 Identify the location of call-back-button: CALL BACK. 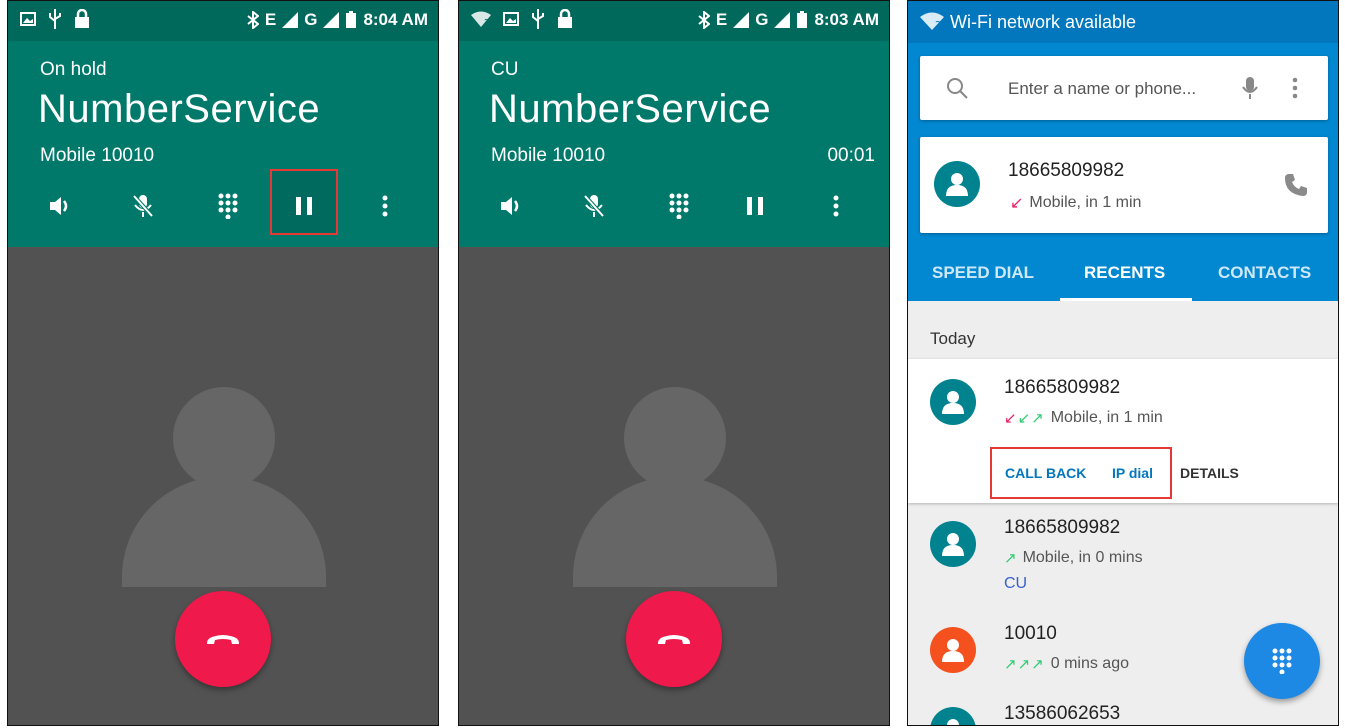
(1045, 473).